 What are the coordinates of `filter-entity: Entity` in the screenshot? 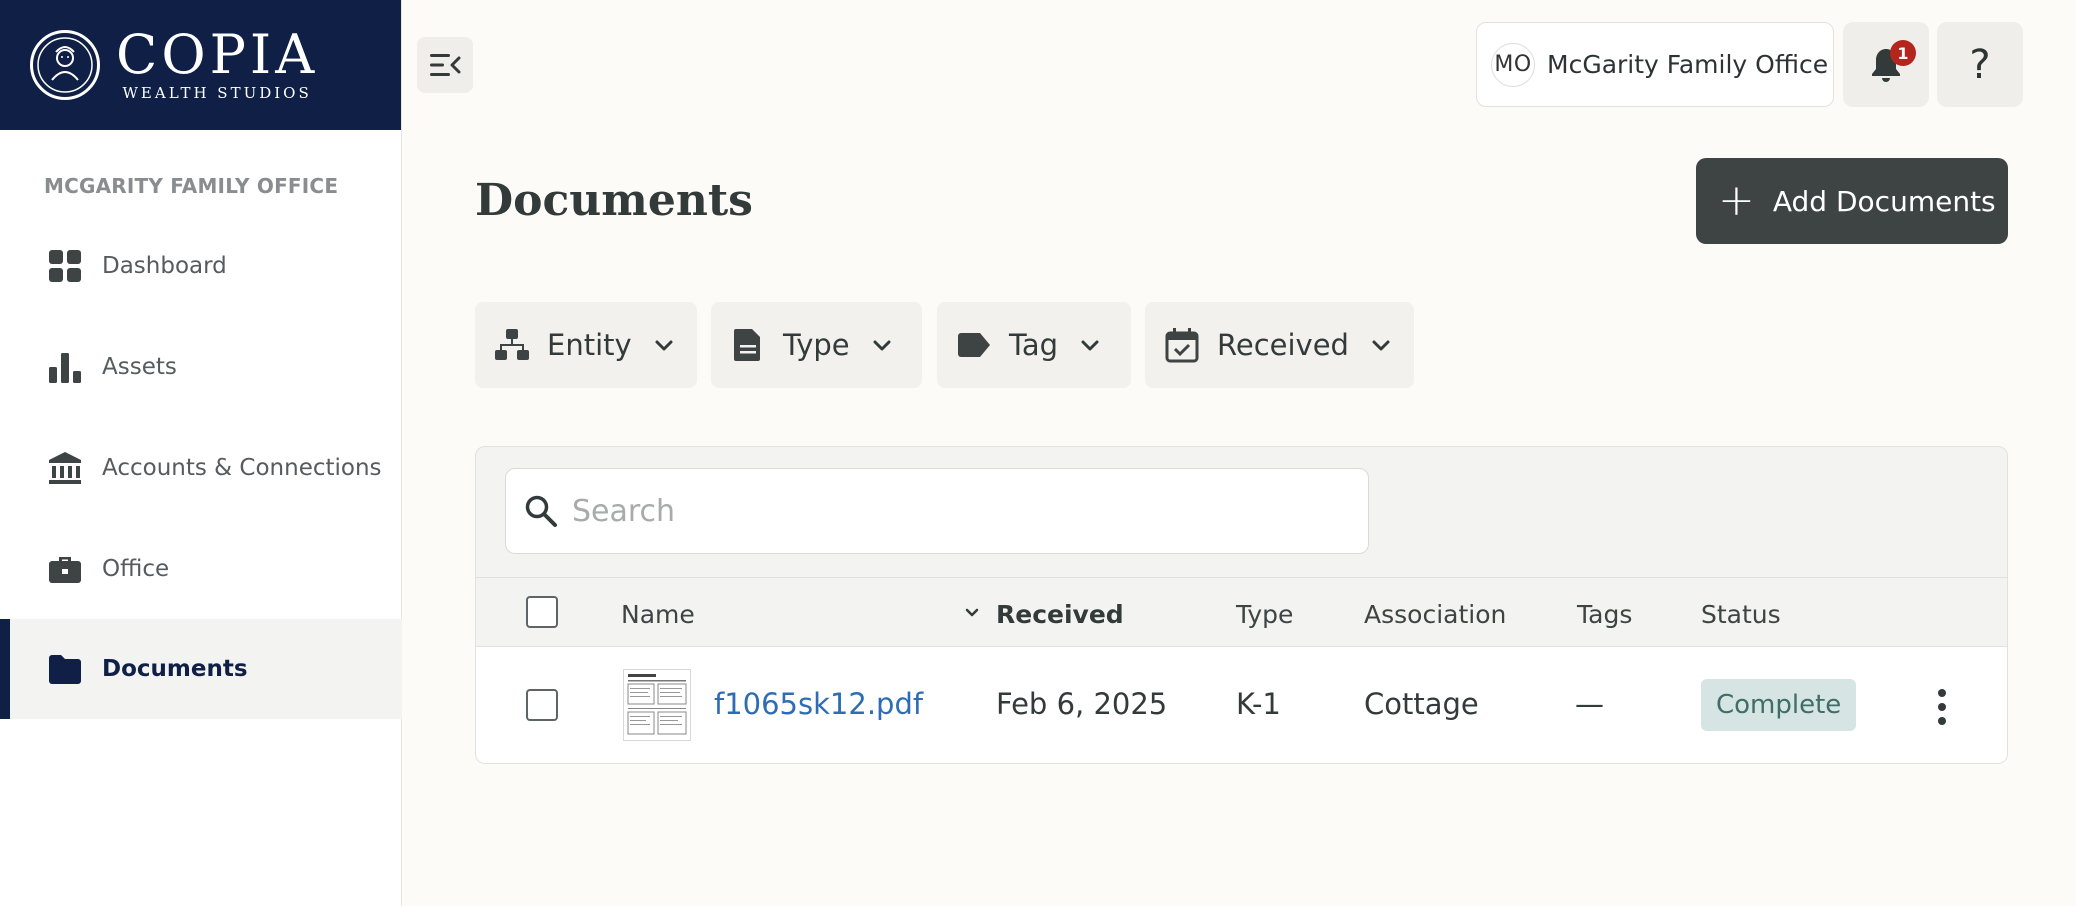 It's located at (586, 345).